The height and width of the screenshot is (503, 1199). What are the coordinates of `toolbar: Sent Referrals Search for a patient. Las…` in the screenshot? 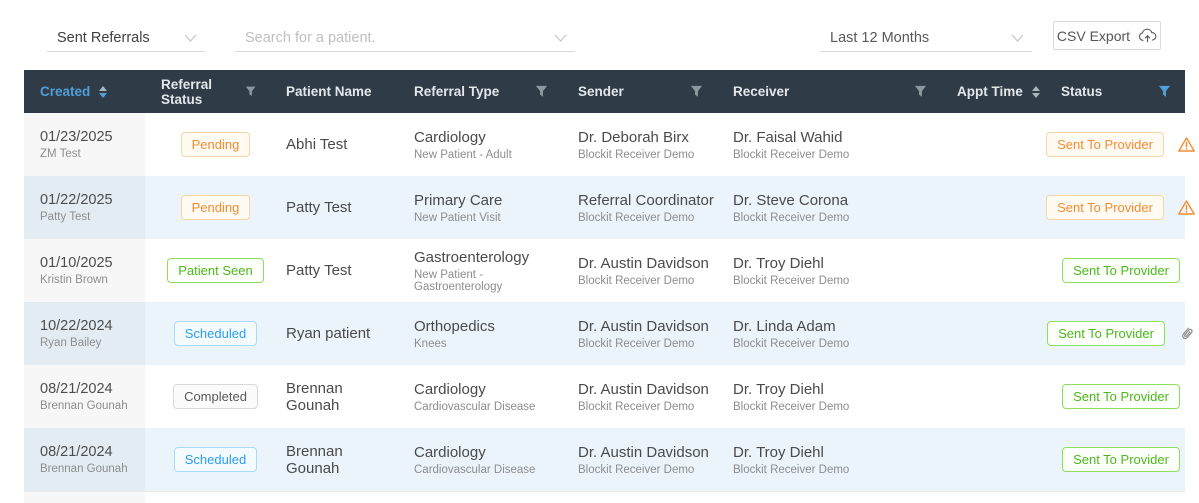 It's located at (599, 35).